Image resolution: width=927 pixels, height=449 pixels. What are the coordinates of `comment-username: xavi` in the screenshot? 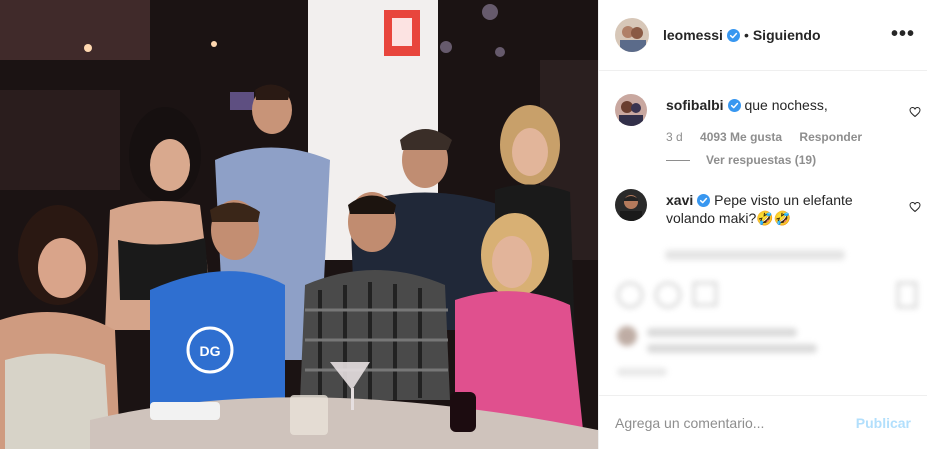 It's located at (679, 200).